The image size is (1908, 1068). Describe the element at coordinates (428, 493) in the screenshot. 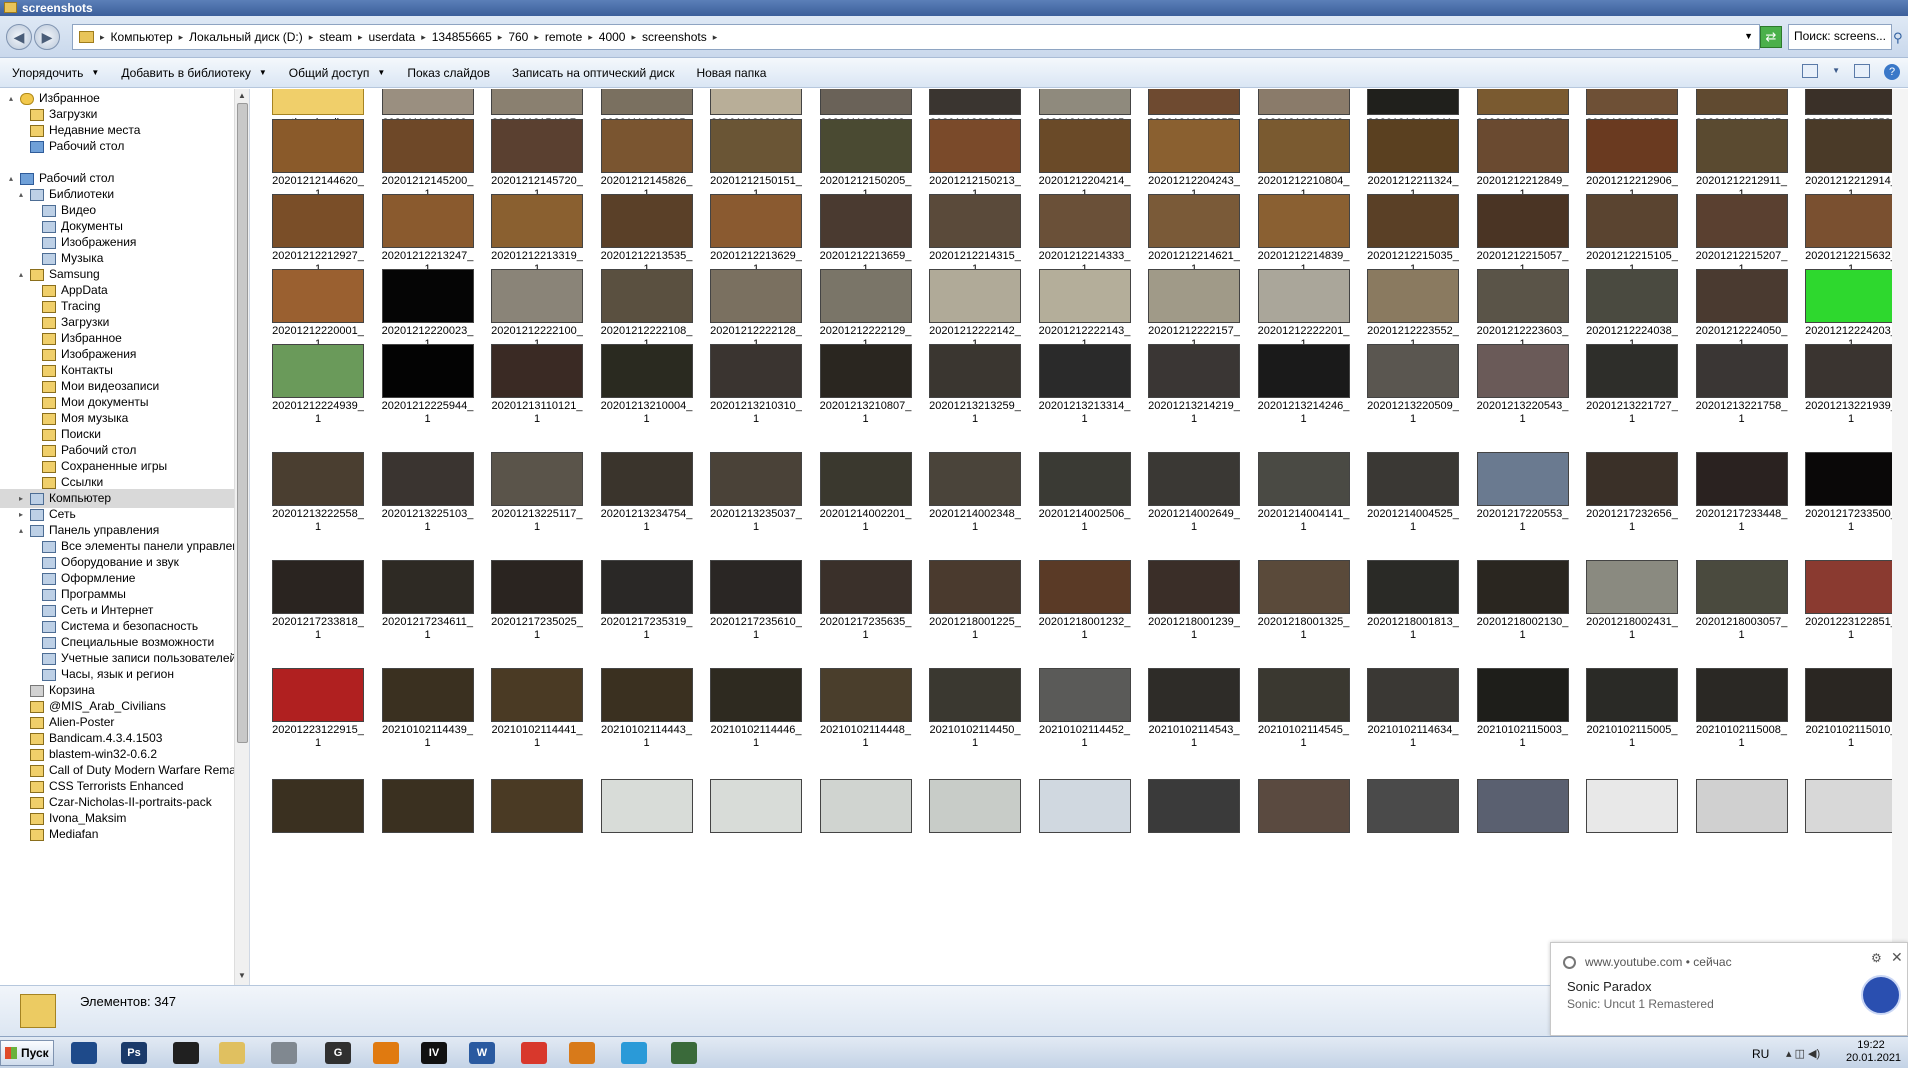

I see `file-item: 20201213225103_ 1` at that location.